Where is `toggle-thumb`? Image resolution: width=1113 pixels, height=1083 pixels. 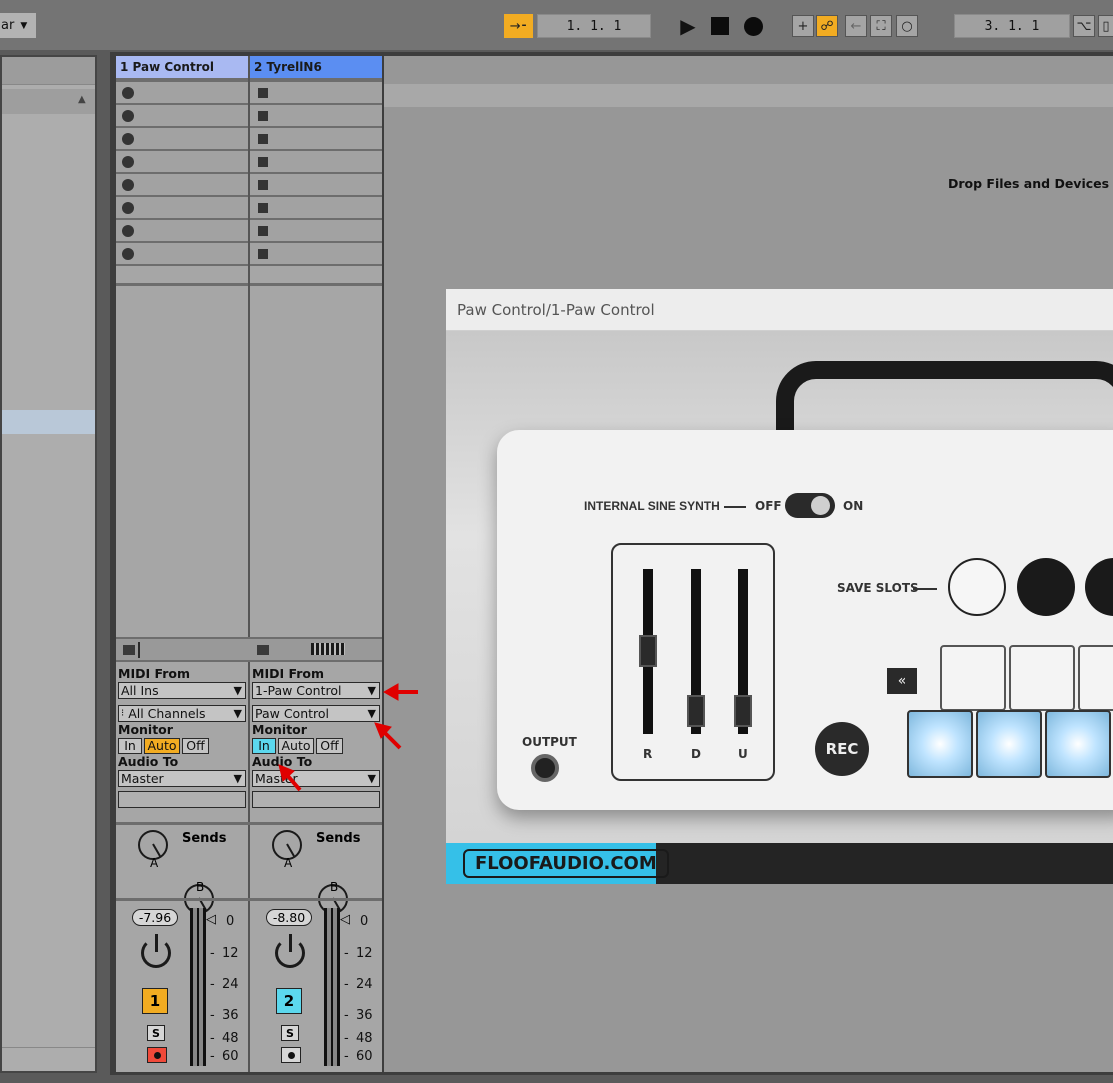 toggle-thumb is located at coordinates (820, 505).